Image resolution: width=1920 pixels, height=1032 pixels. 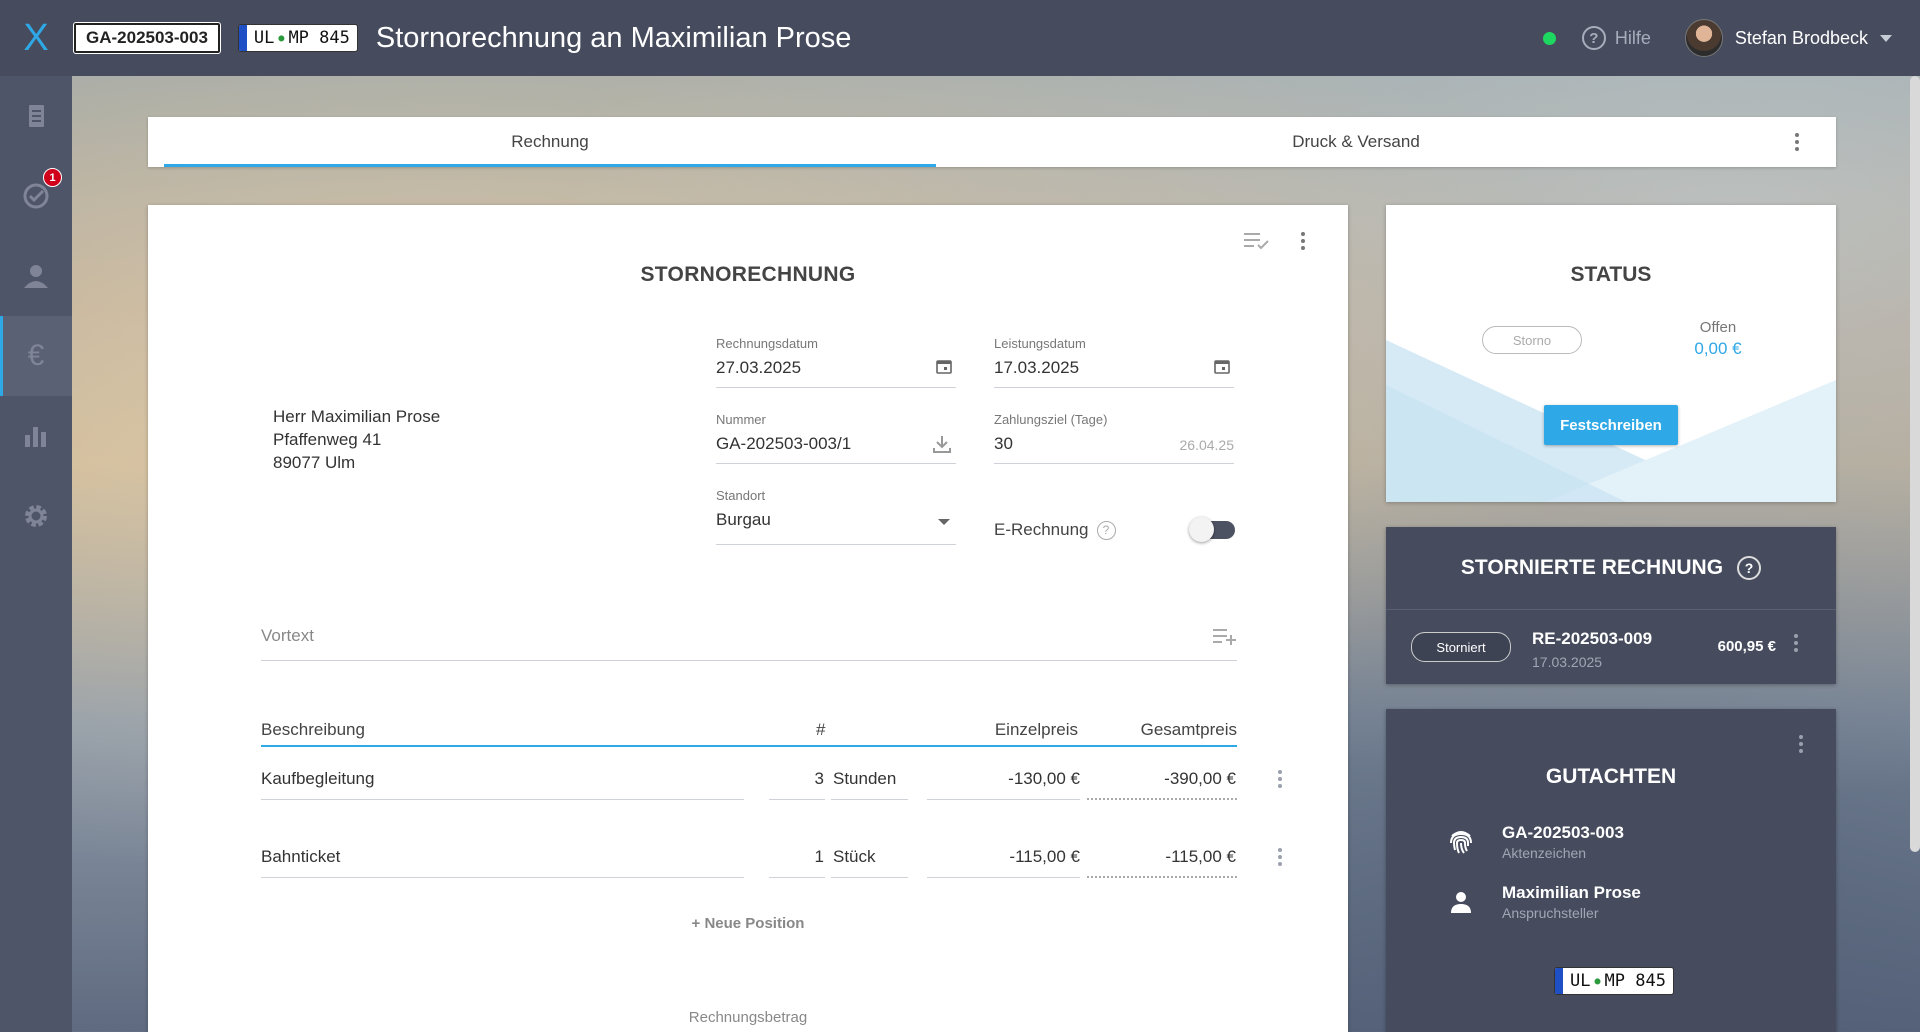 I want to click on help-button: ? Hilfe, so click(x=1616, y=38).